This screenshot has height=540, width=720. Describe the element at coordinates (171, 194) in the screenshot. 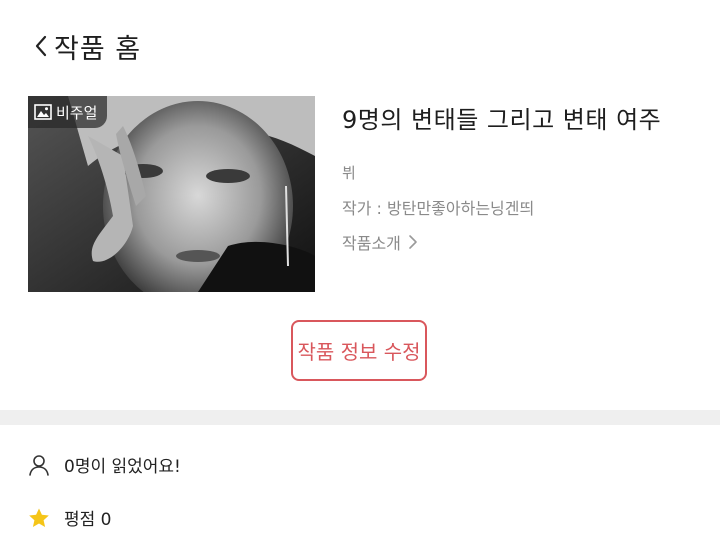

I see `cover-image: 비주얼` at that location.